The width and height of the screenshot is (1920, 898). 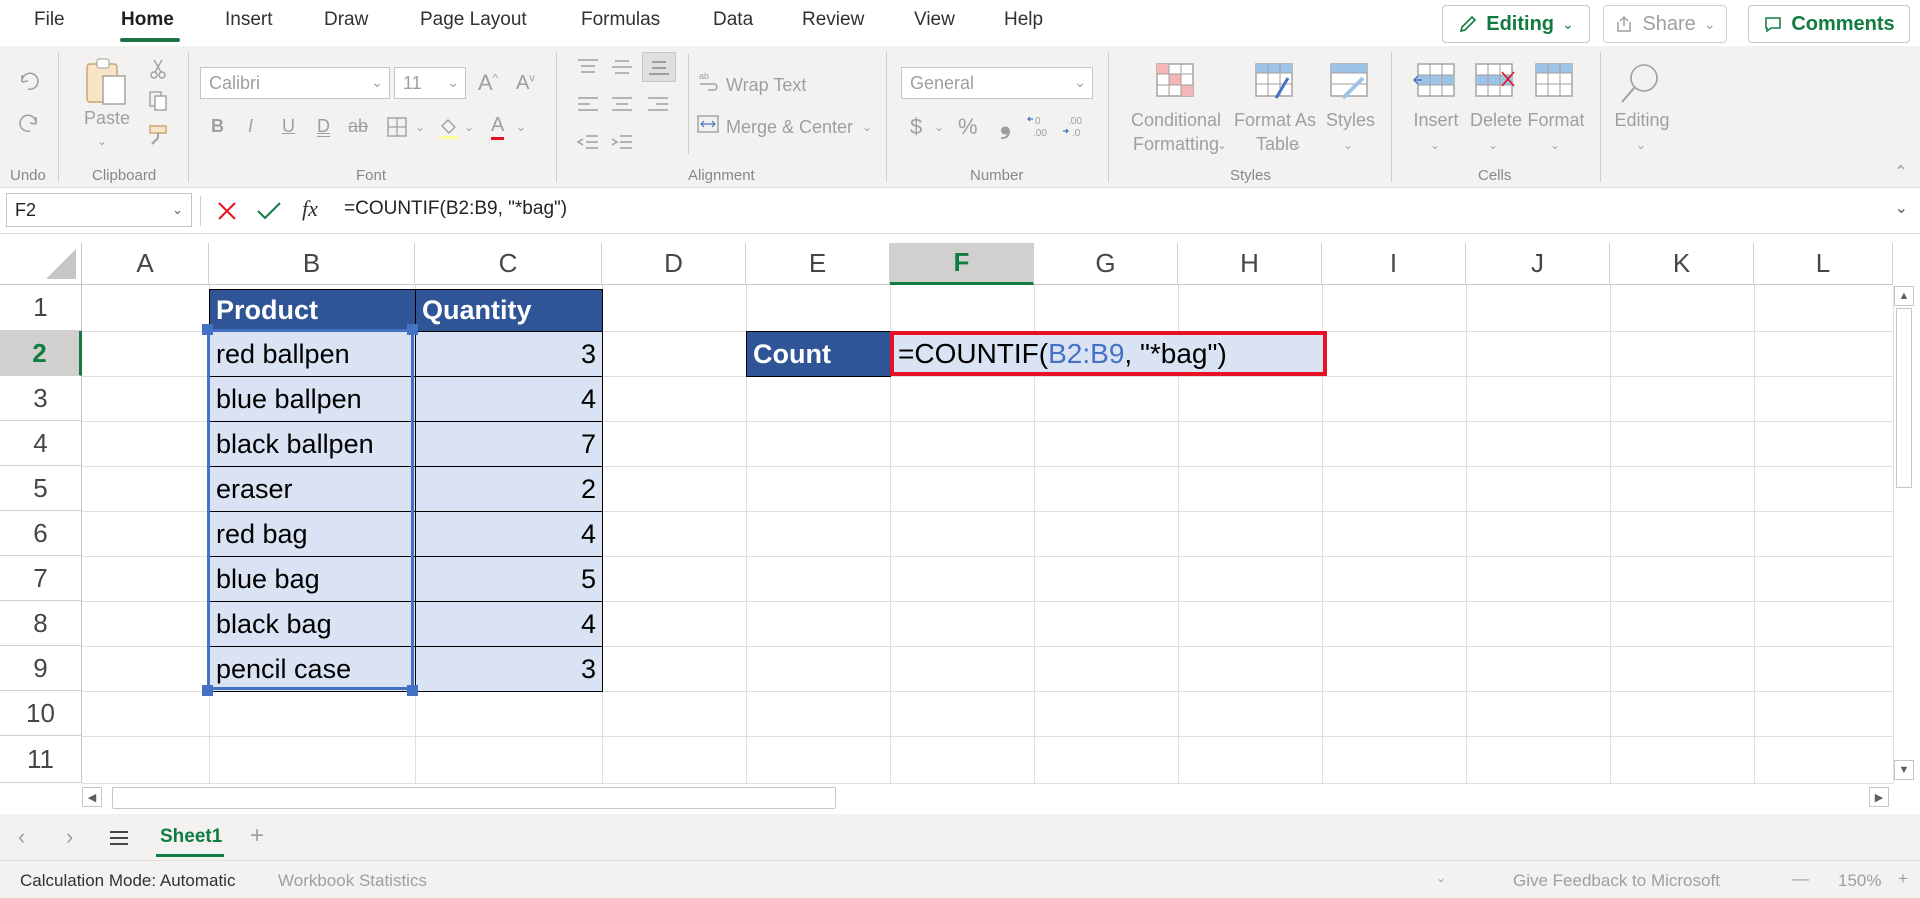 What do you see at coordinates (1900, 172) in the screenshot?
I see `collapse-ribbon-icon: ⌃` at bounding box center [1900, 172].